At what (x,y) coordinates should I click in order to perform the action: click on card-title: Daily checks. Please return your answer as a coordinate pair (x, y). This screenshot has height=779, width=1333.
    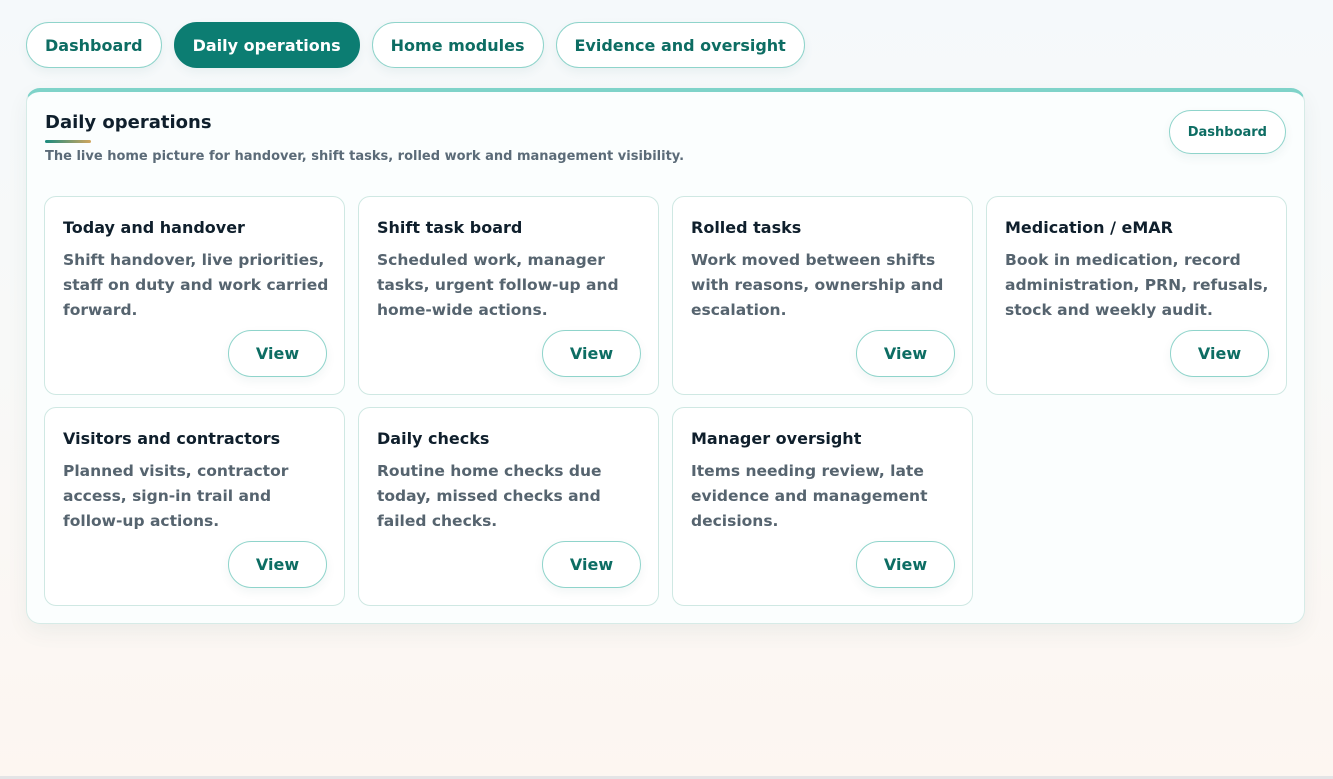
    Looking at the image, I should click on (433, 438).